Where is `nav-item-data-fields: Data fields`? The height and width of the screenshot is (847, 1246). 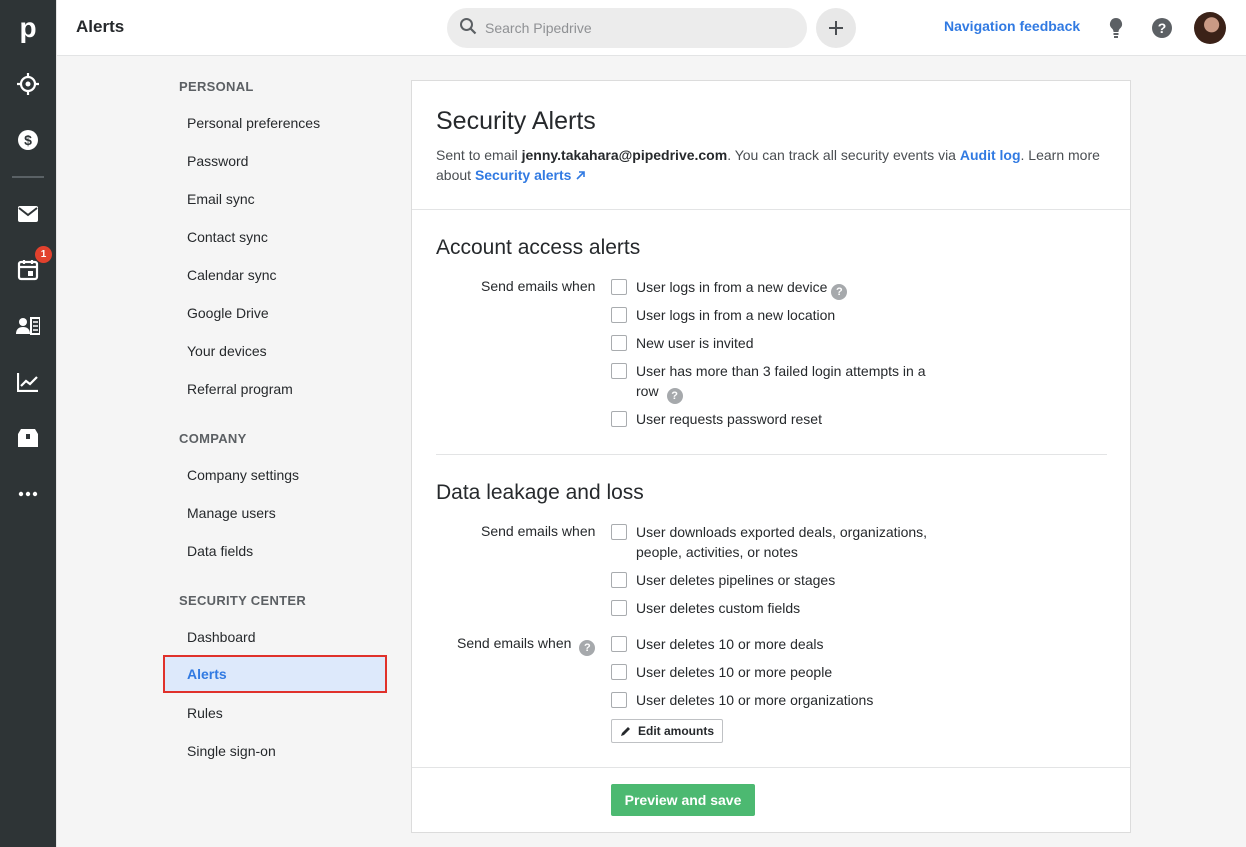 nav-item-data-fields: Data fields is located at coordinates (275, 551).